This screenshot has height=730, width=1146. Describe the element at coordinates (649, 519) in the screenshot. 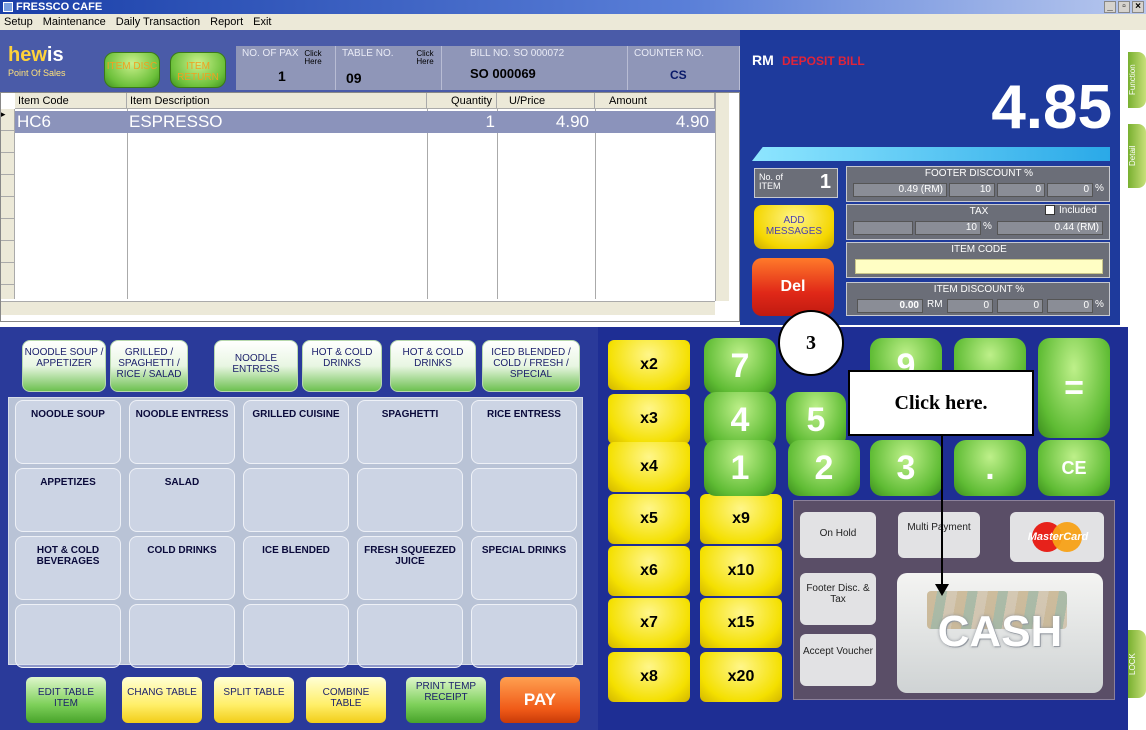

I see `multiplier-x5-button: x5` at that location.